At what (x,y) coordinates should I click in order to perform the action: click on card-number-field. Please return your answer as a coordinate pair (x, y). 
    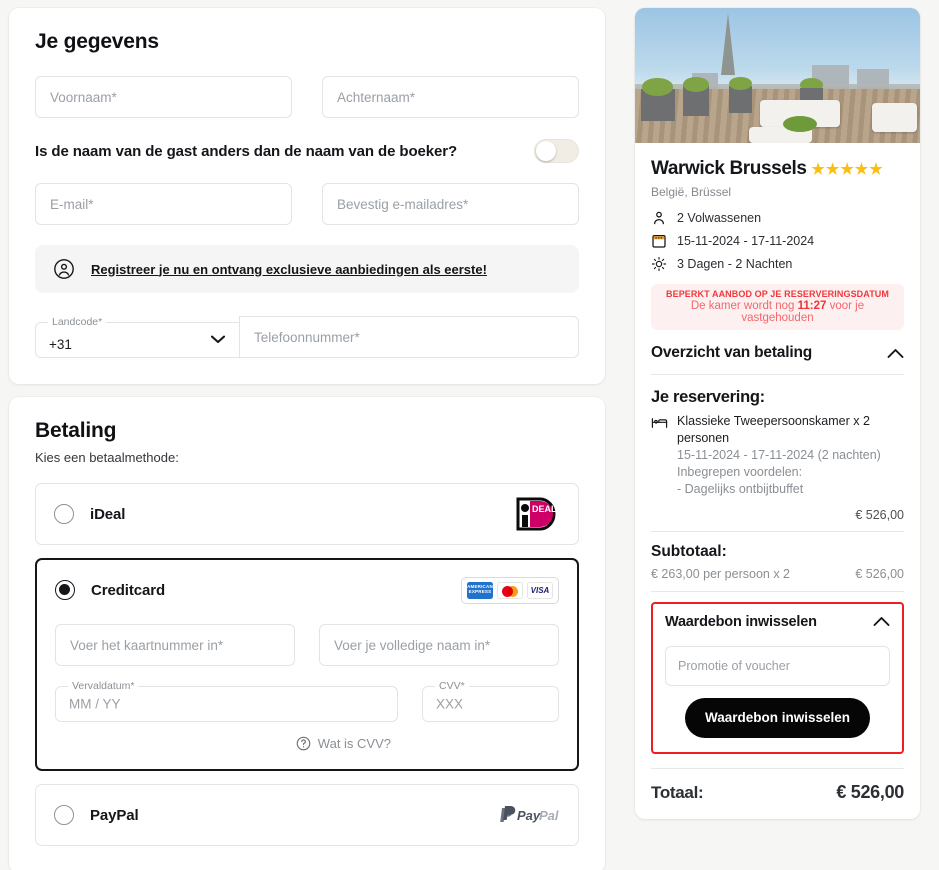
    Looking at the image, I should click on (175, 645).